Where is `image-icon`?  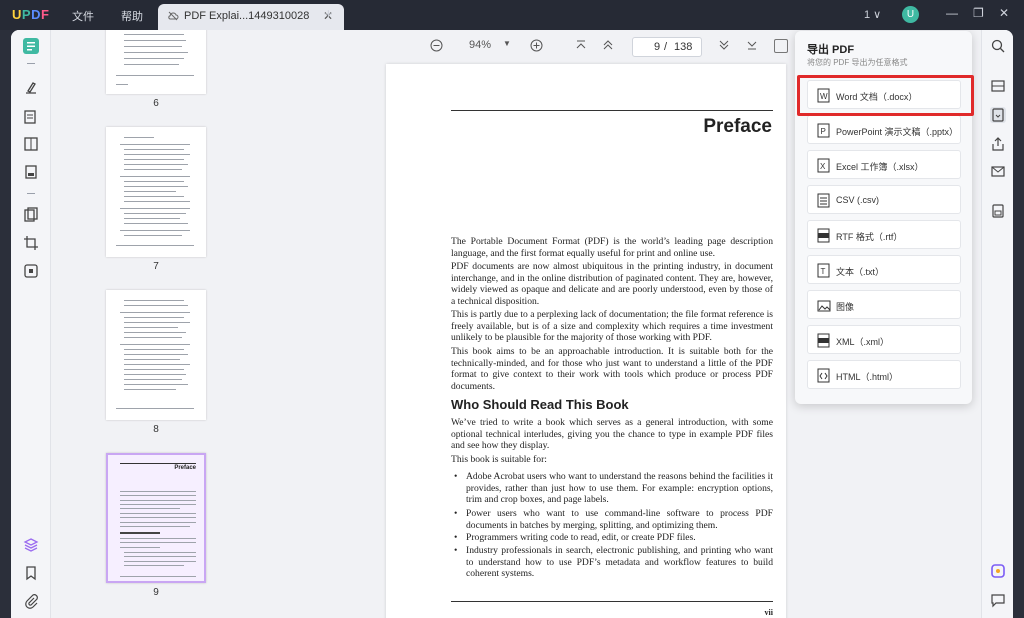
image-icon is located at coordinates (824, 305).